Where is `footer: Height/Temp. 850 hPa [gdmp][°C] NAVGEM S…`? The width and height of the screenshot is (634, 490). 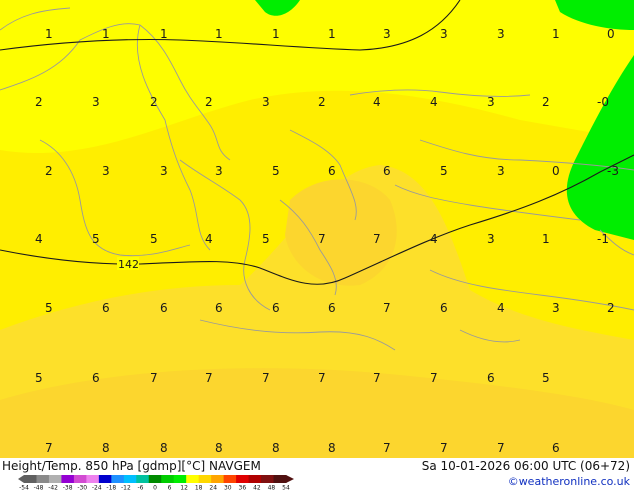 footer: Height/Temp. 850 hPa [gdmp][°C] NAVGEM S… is located at coordinates (317, 474).